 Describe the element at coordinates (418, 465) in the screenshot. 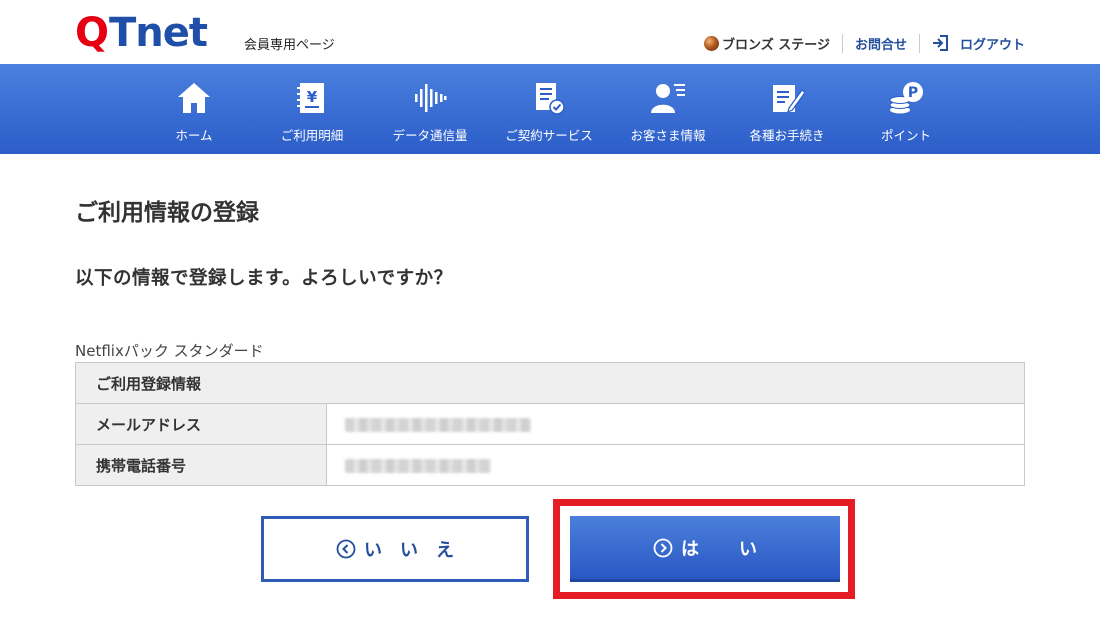

I see `masked-phone` at that location.